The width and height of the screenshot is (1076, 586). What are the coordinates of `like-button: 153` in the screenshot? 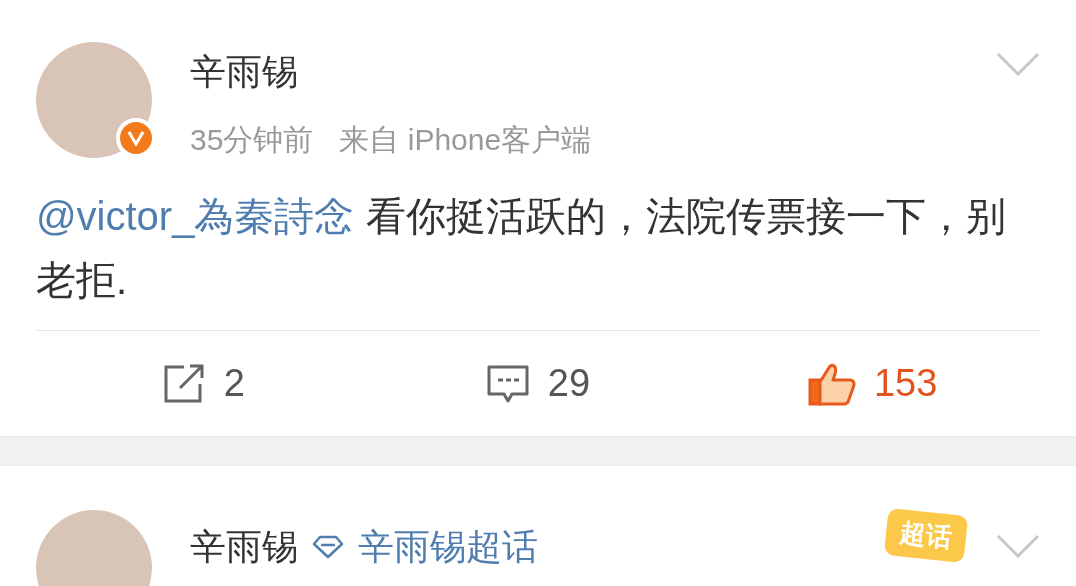 It's located at (872, 383).